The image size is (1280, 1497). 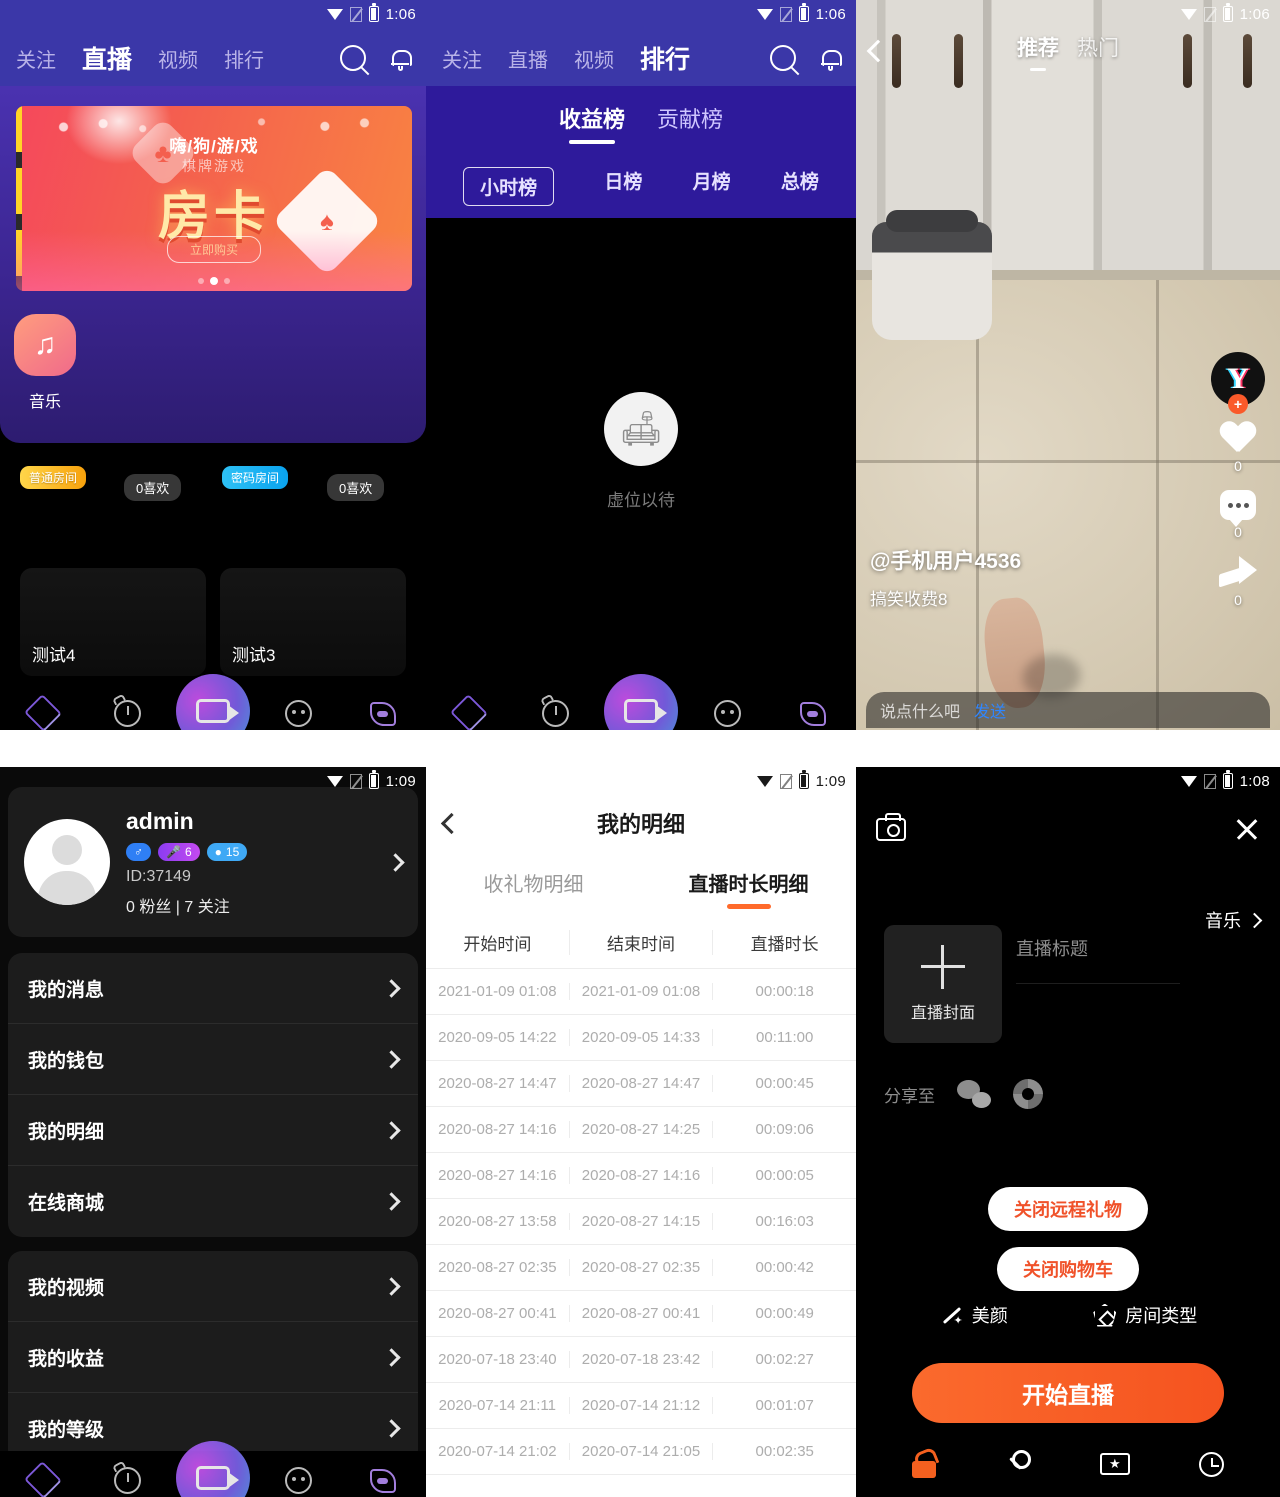 What do you see at coordinates (313, 622) in the screenshot?
I see `room-card: 测试3` at bounding box center [313, 622].